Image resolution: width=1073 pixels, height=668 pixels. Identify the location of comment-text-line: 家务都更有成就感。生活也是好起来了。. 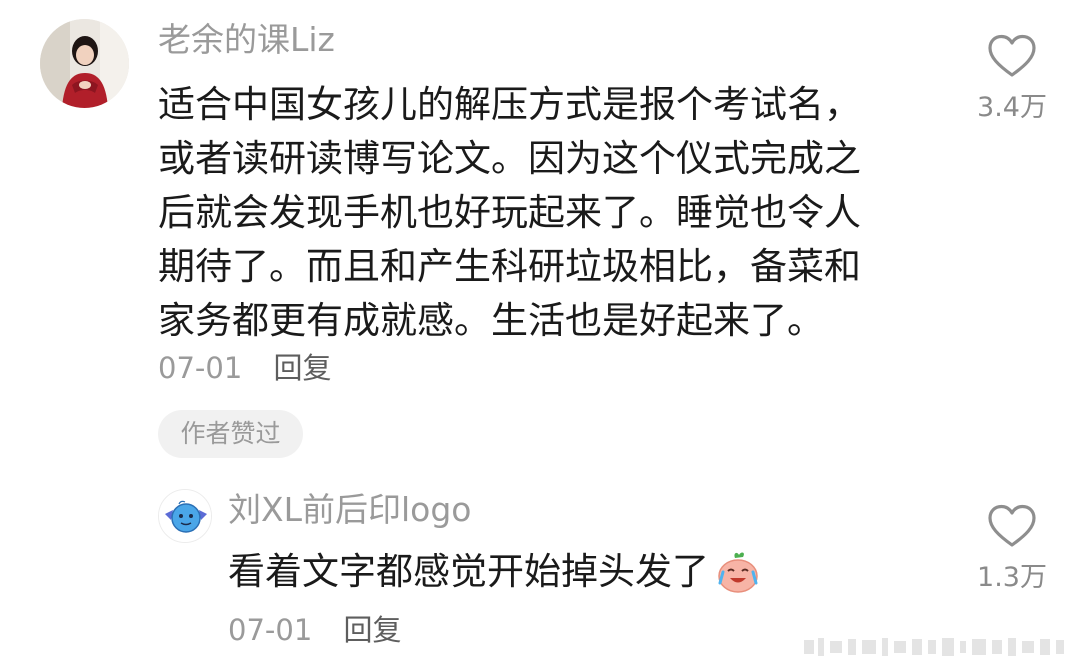
(491, 320).